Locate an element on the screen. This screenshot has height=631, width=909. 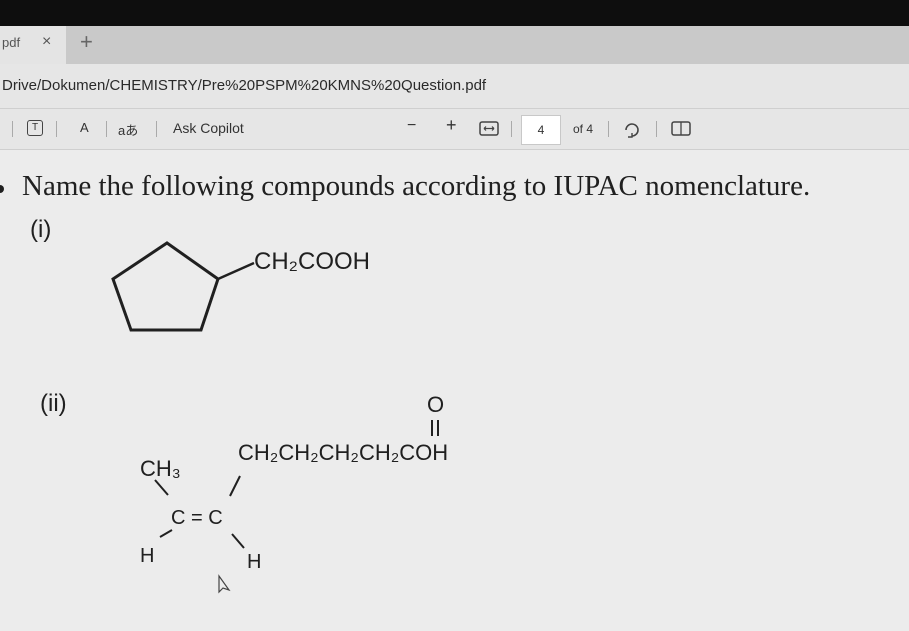
page-total: of 4 is located at coordinates (583, 129).